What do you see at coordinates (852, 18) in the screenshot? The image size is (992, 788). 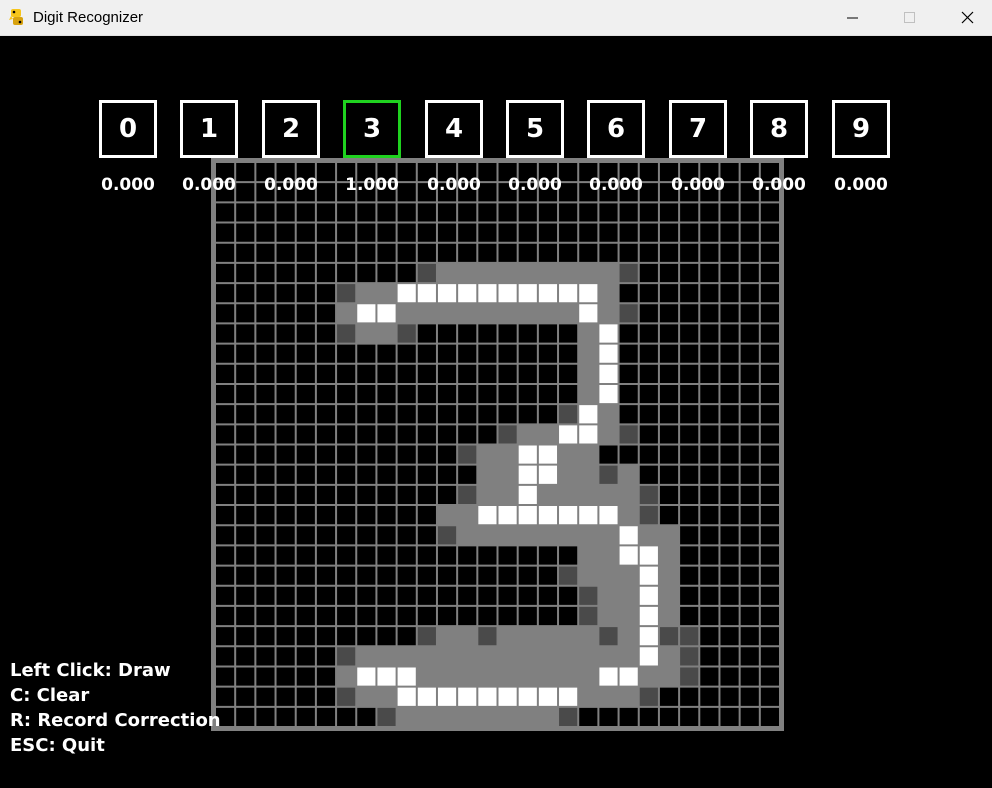 I see `minimize-button` at bounding box center [852, 18].